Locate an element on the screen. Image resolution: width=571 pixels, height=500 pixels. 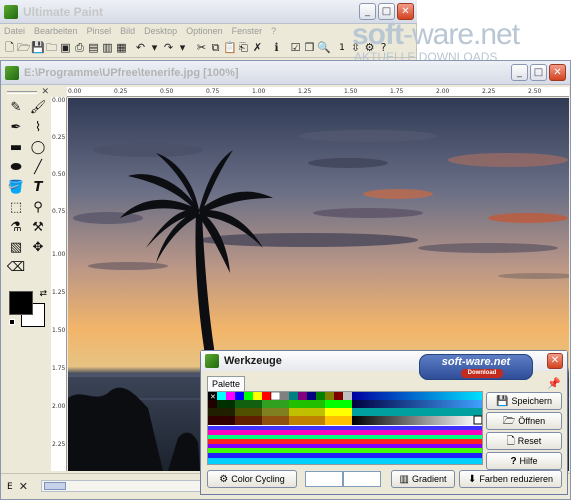
filled-ellipse-tool-icon: ⬬ is located at coordinates (16, 168).